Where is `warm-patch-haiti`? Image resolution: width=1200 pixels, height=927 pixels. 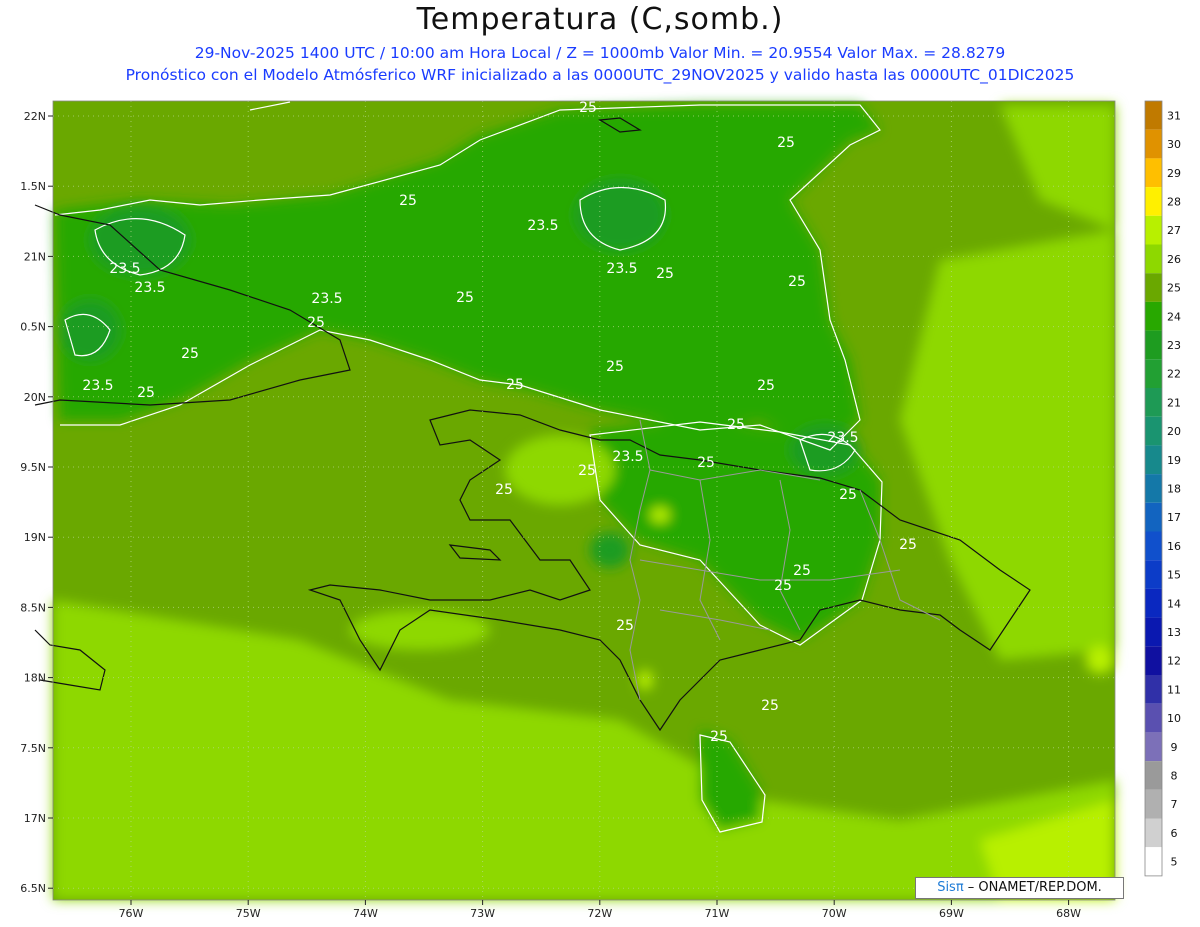
warm-patch-haiti is located at coordinates (560, 470).